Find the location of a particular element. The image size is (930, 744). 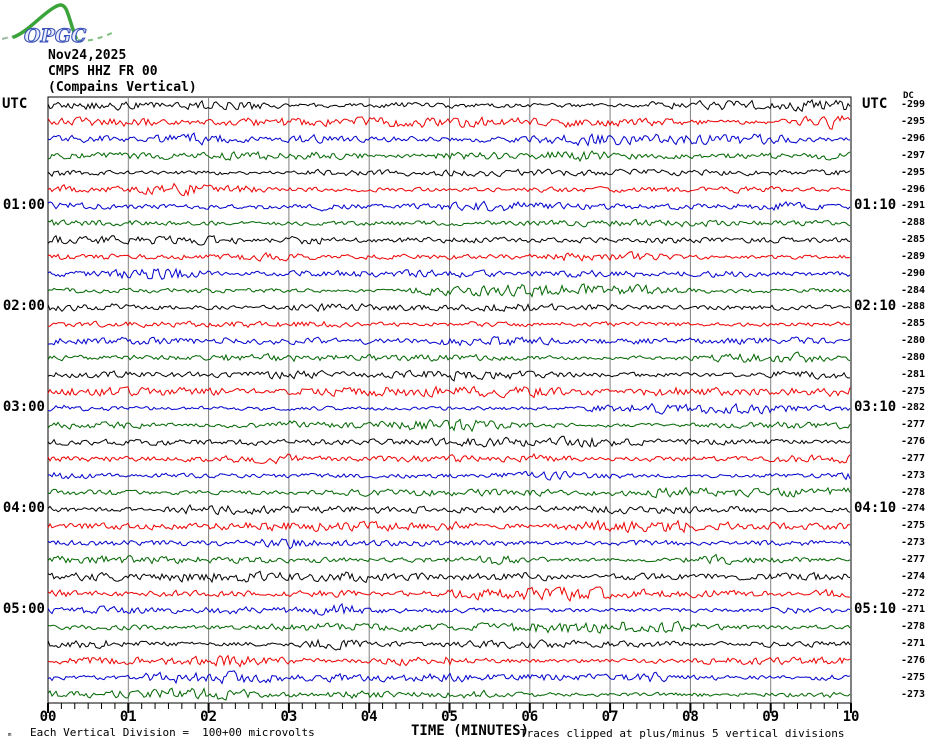

x-tick-label: 09 is located at coordinates (771, 717).